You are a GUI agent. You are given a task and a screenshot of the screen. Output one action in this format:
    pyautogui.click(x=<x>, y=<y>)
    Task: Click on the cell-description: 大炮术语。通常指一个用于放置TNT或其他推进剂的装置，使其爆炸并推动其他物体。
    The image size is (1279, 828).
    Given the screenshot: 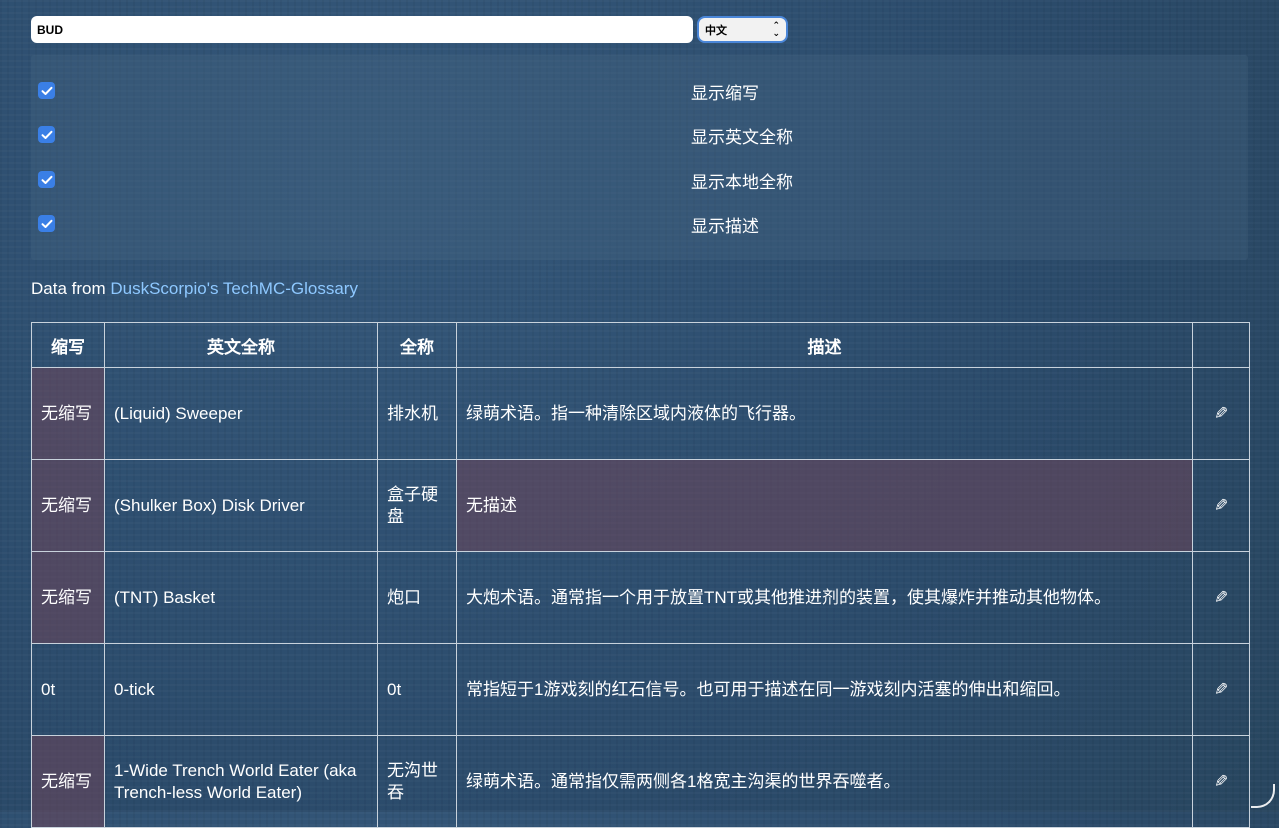 What is the action you would take?
    pyautogui.click(x=824, y=597)
    